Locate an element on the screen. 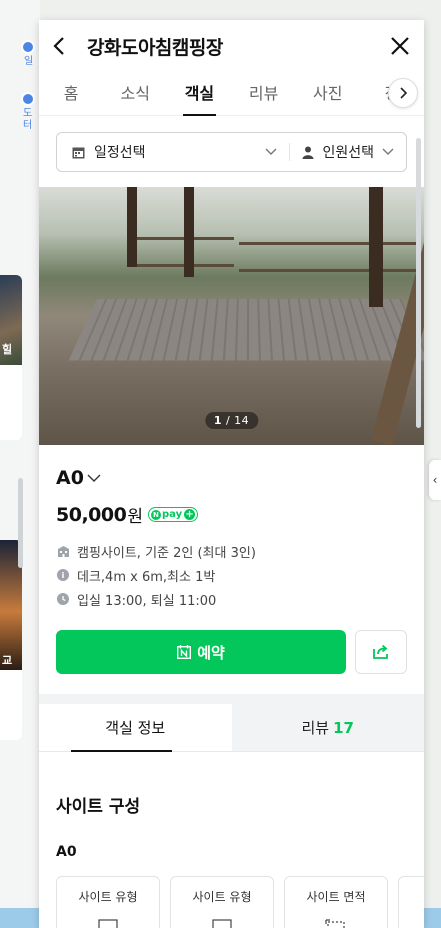 Image resolution: width=441 pixels, height=928 pixels. naver-booking-icon is located at coordinates (184, 652).